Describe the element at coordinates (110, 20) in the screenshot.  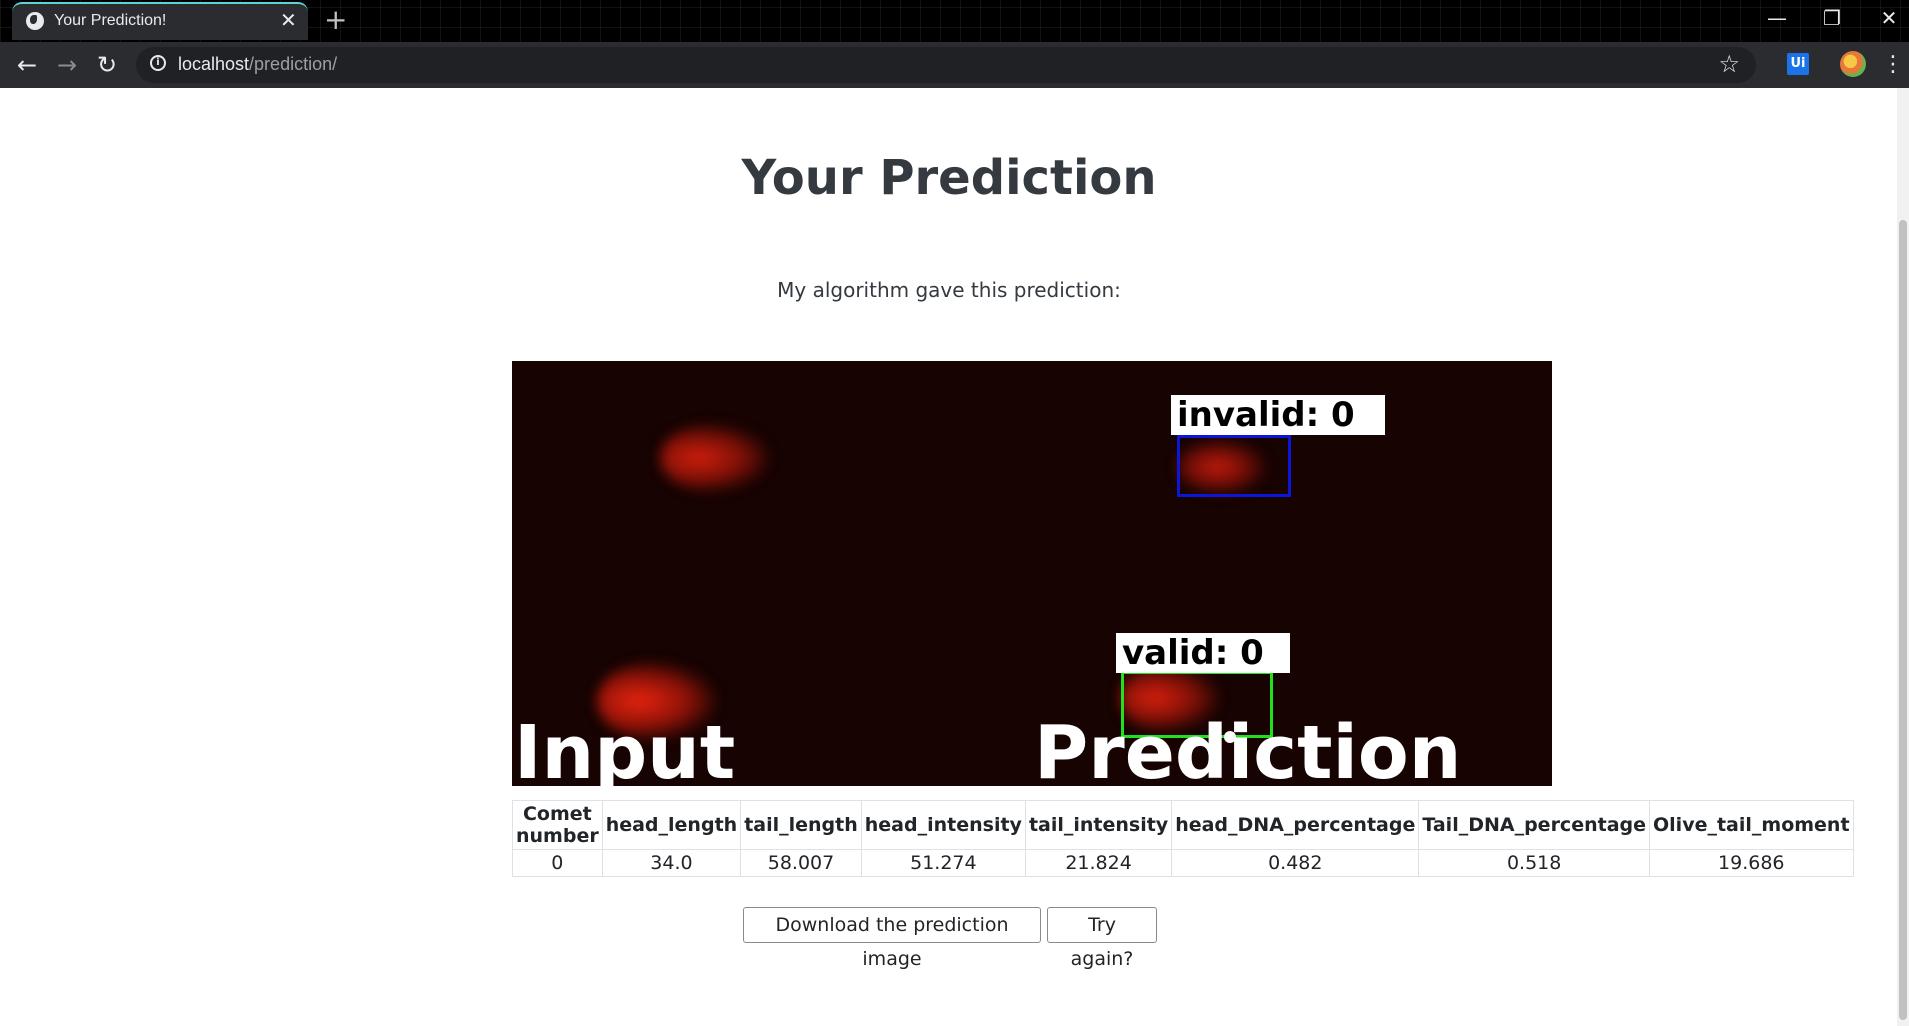
I see `tab-title: Your Prediction!` at that location.